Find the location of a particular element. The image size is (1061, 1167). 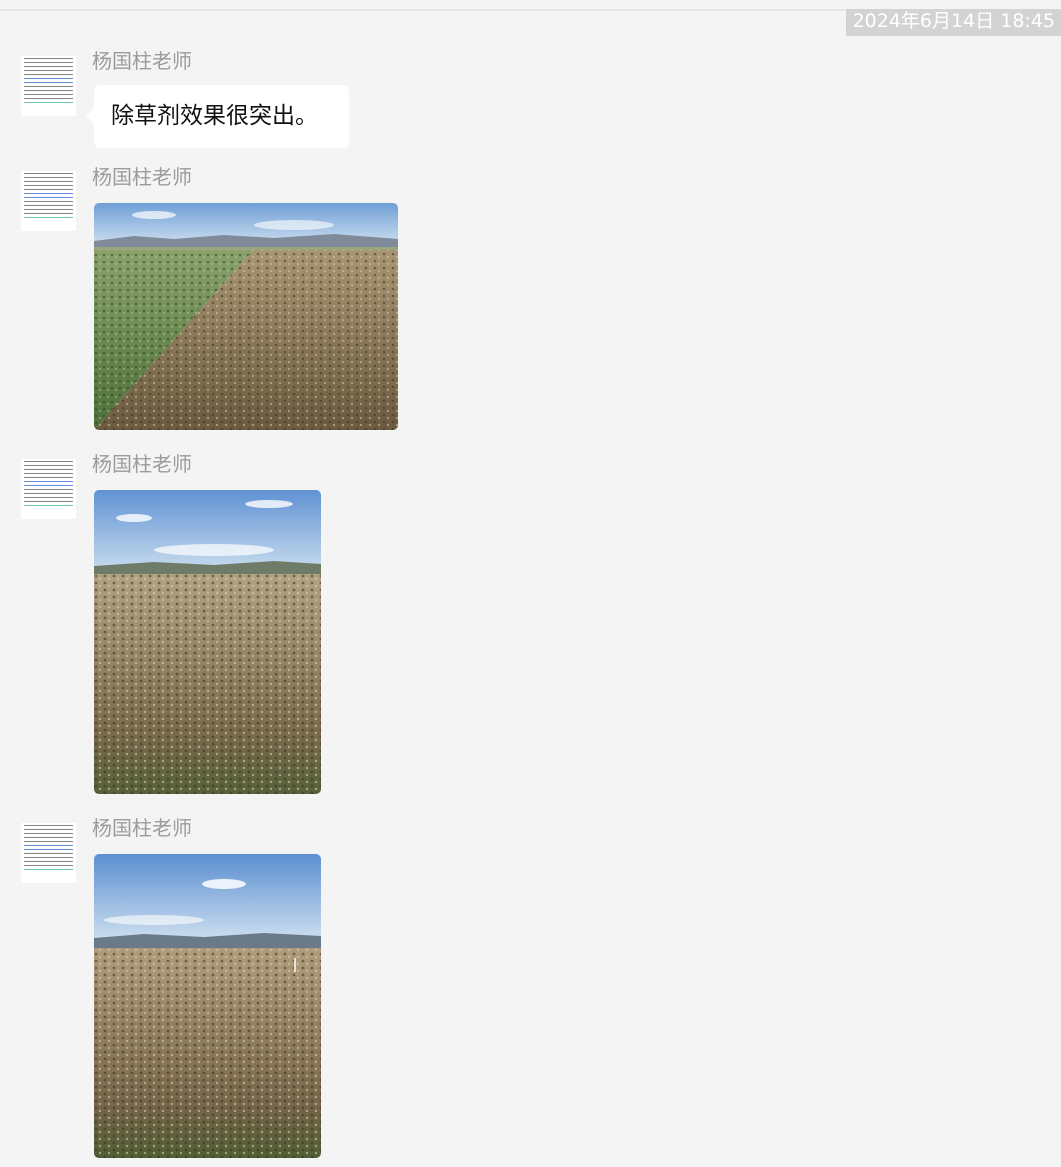

message-timestamp: 2024年6月14日 18:45 is located at coordinates (953, 22).